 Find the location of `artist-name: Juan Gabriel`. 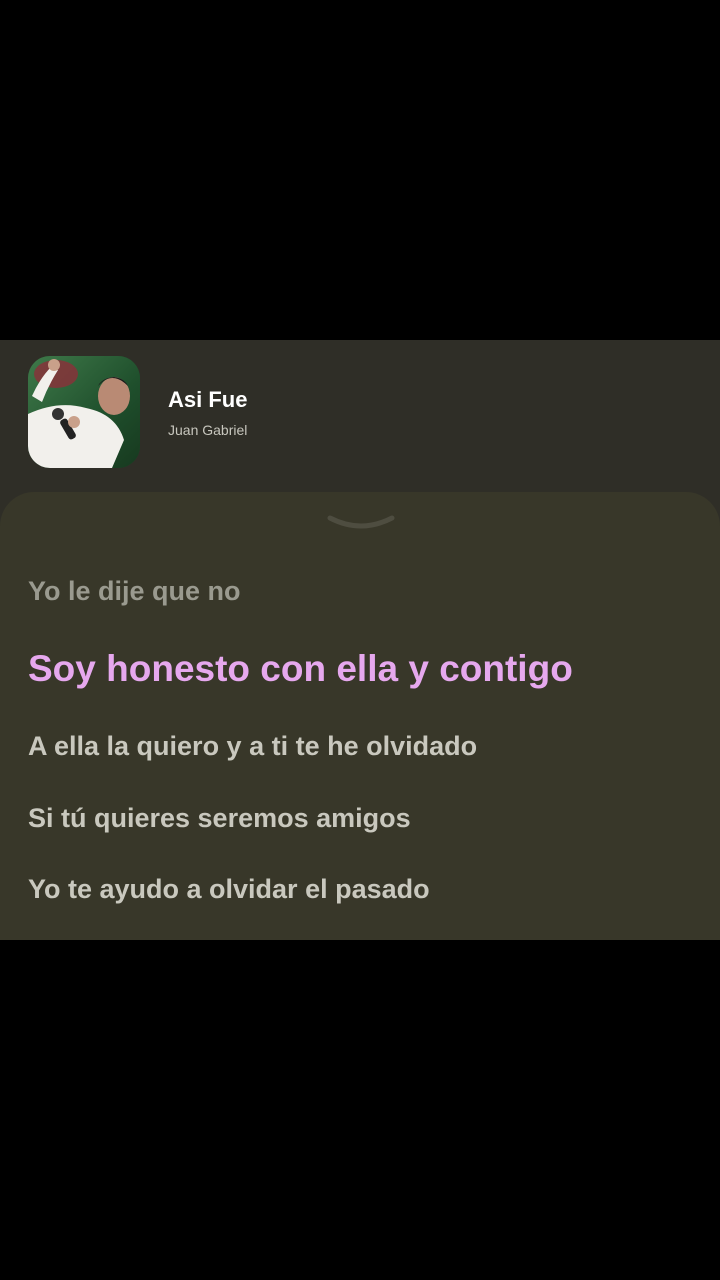

artist-name: Juan Gabriel is located at coordinates (208, 430).